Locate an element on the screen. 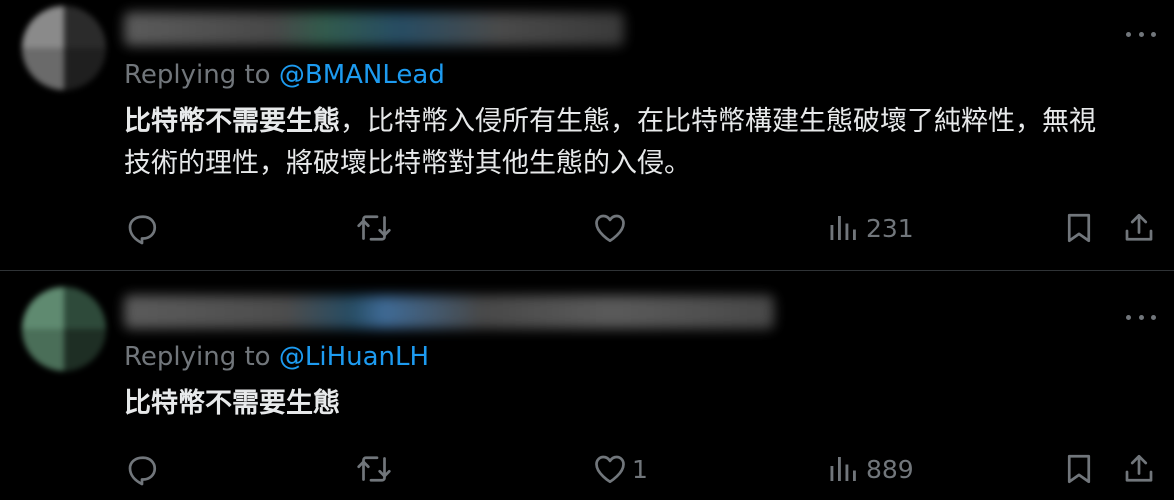 The image size is (1174, 500). like-button: 1 is located at coordinates (620, 469).